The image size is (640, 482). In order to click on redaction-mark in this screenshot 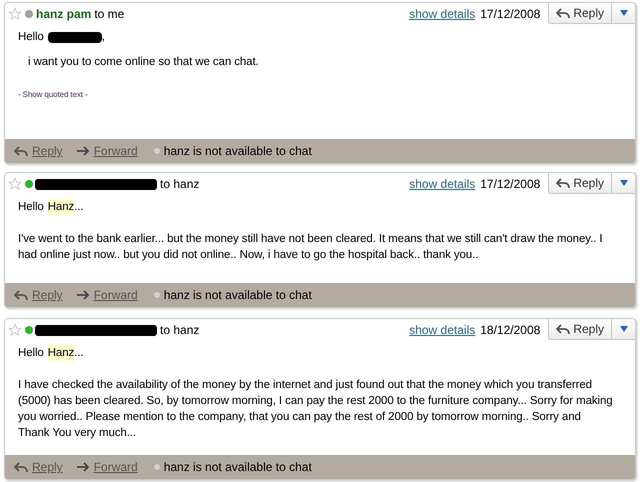, I will do `click(75, 37)`.